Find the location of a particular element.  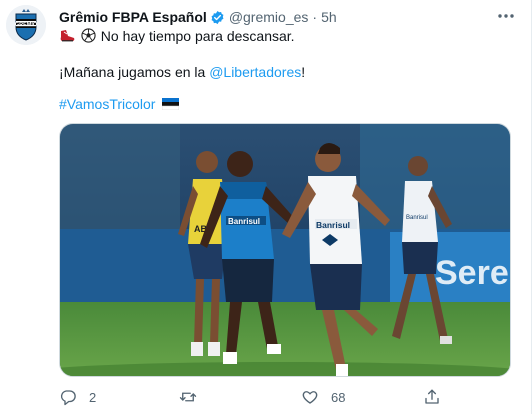

retweet-button is located at coordinates (194, 397).